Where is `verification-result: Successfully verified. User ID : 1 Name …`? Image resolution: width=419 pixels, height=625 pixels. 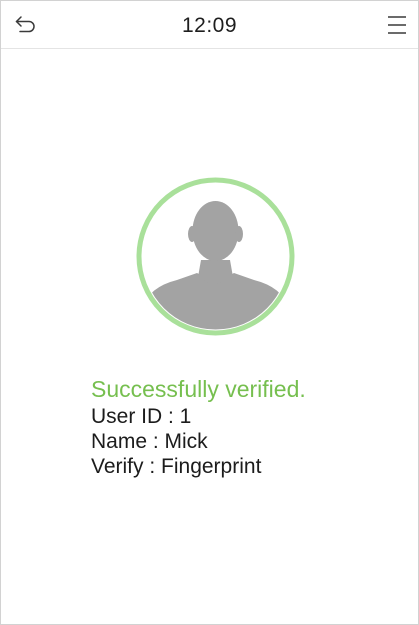 verification-result: Successfully verified. User ID : 1 Name … is located at coordinates (251, 427).